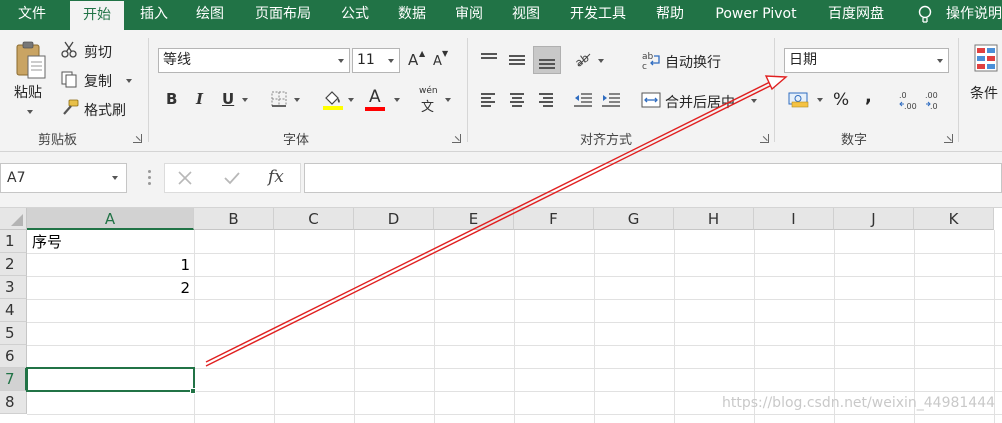 The image size is (1002, 423). What do you see at coordinates (693, 62) in the screenshot?
I see `wrap-text-button: 自动换行` at bounding box center [693, 62].